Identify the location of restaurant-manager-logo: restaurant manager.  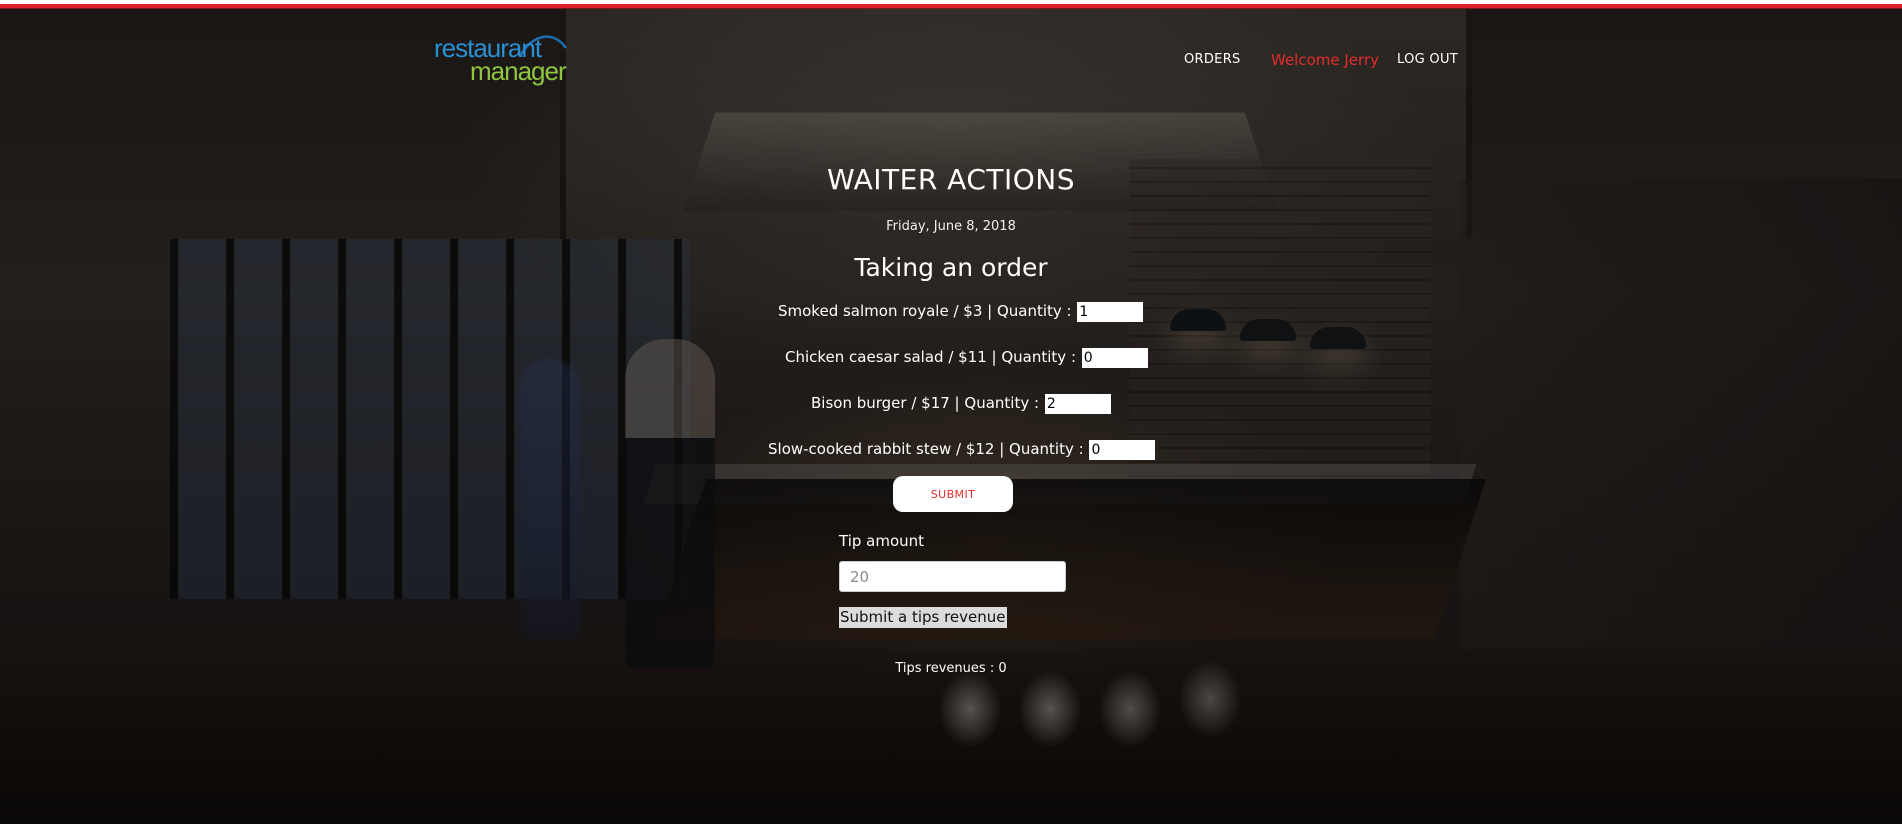
(501, 60).